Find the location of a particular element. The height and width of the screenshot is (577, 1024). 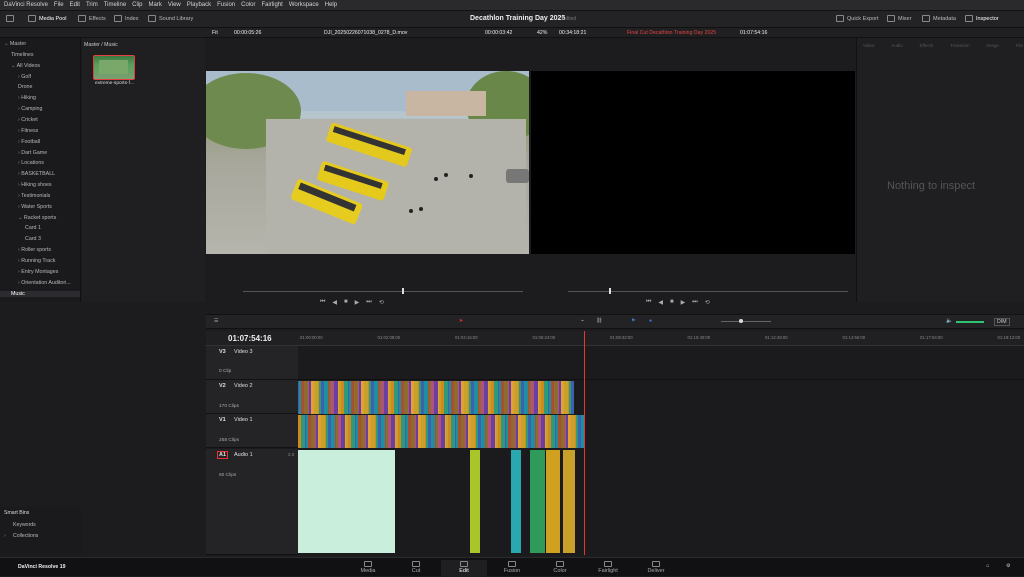

page-tab-media: Media is located at coordinates (368, 568).